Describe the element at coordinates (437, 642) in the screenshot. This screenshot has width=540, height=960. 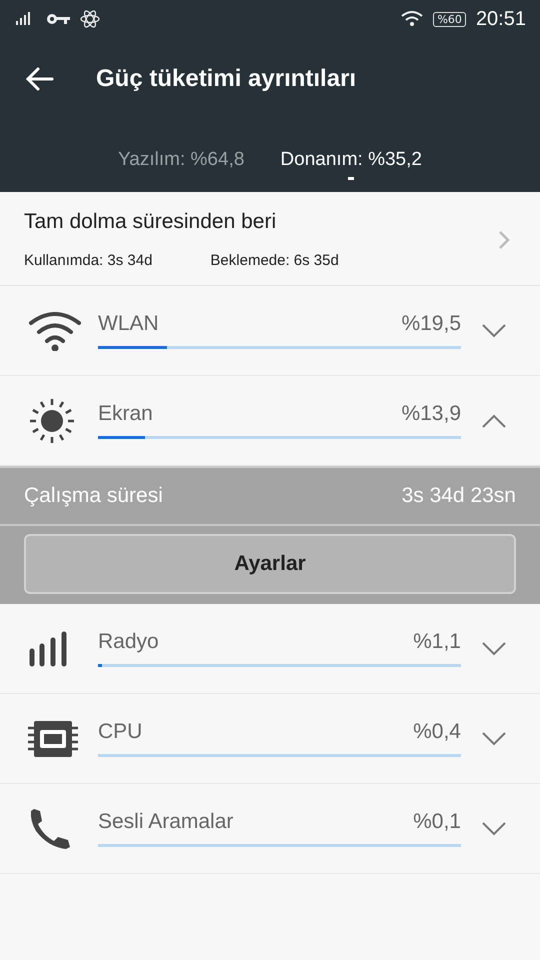
I see `usage-percent: %1,1` at that location.